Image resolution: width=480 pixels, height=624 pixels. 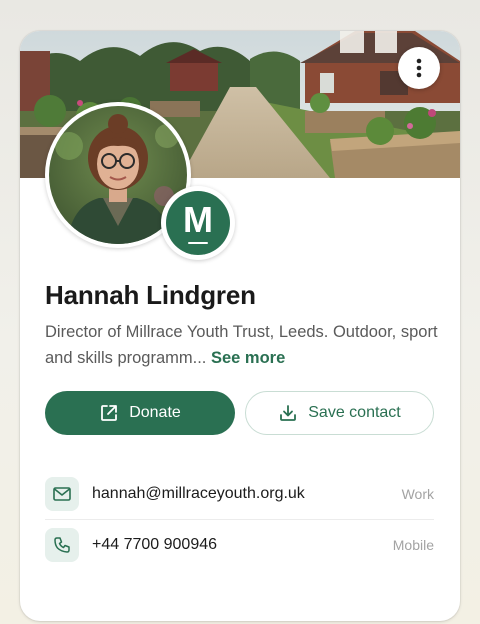 What do you see at coordinates (248, 358) in the screenshot?
I see `see-more-link: See more` at bounding box center [248, 358].